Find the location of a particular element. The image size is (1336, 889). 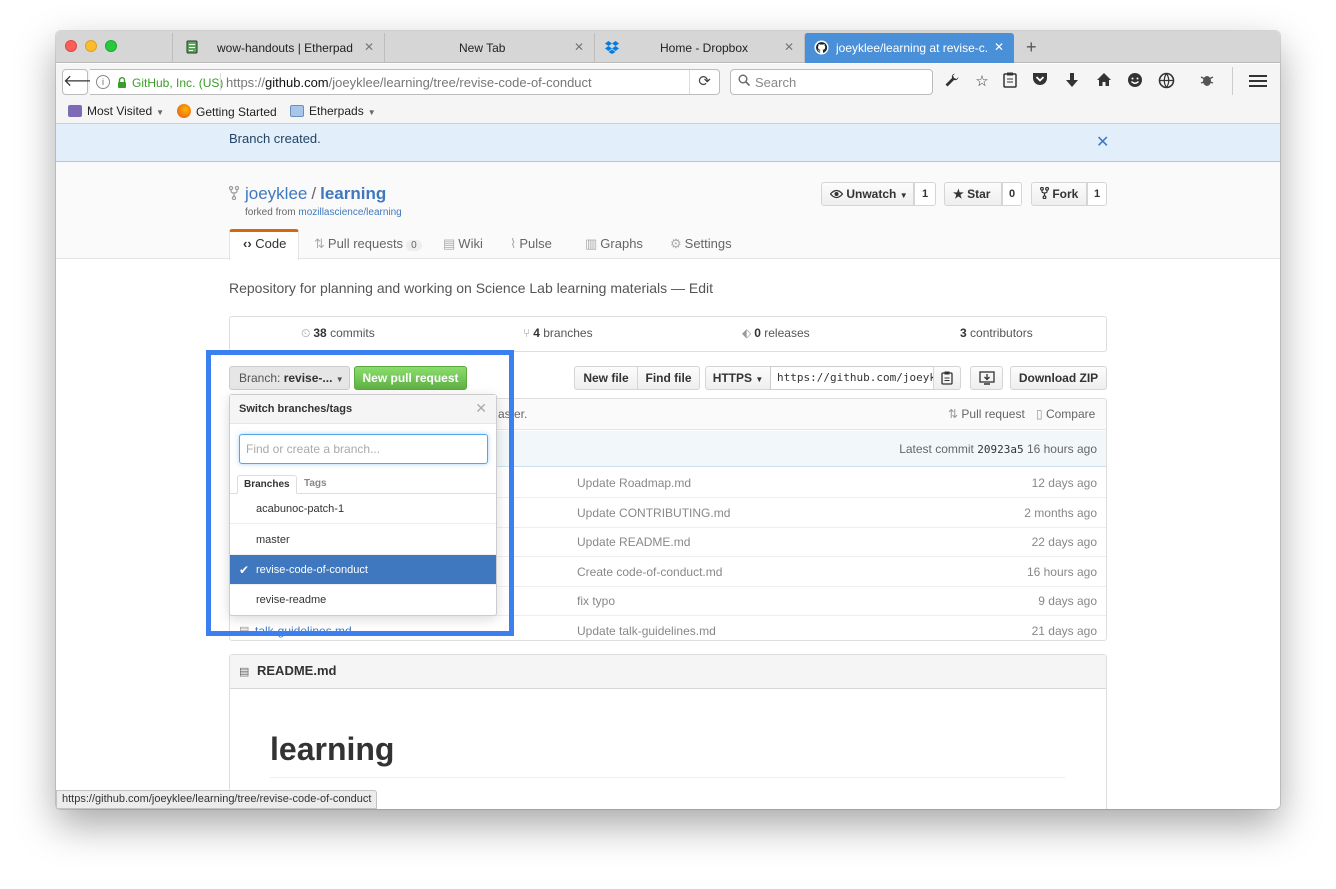

stars-count: 0 is located at coordinates (1012, 194).